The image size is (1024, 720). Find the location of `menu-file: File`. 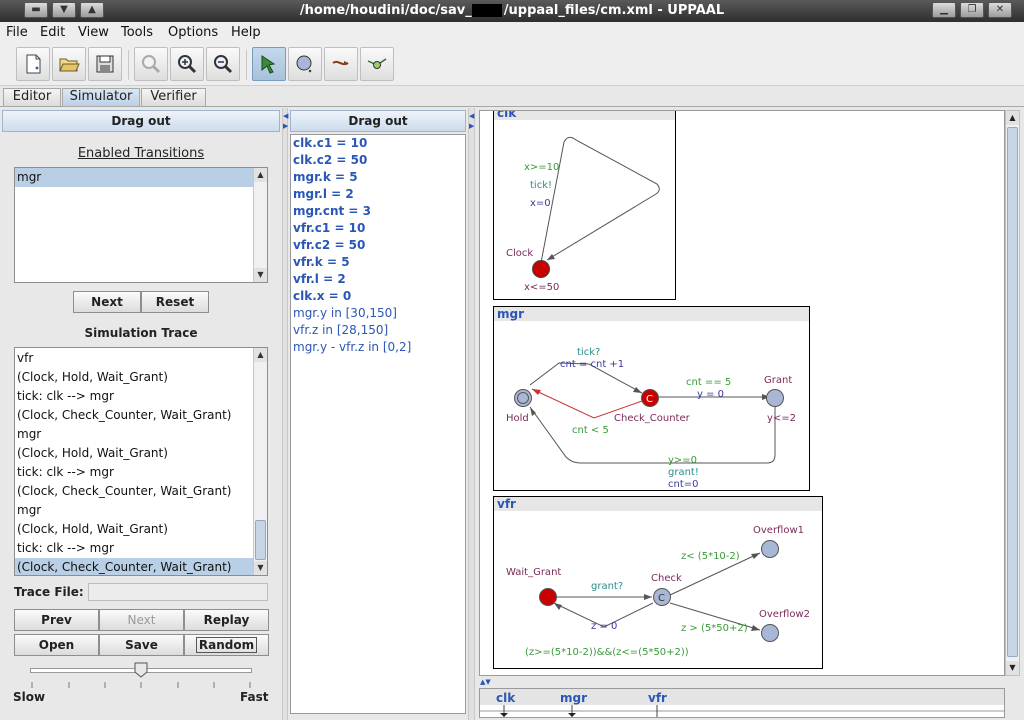

menu-file: File is located at coordinates (17, 32).